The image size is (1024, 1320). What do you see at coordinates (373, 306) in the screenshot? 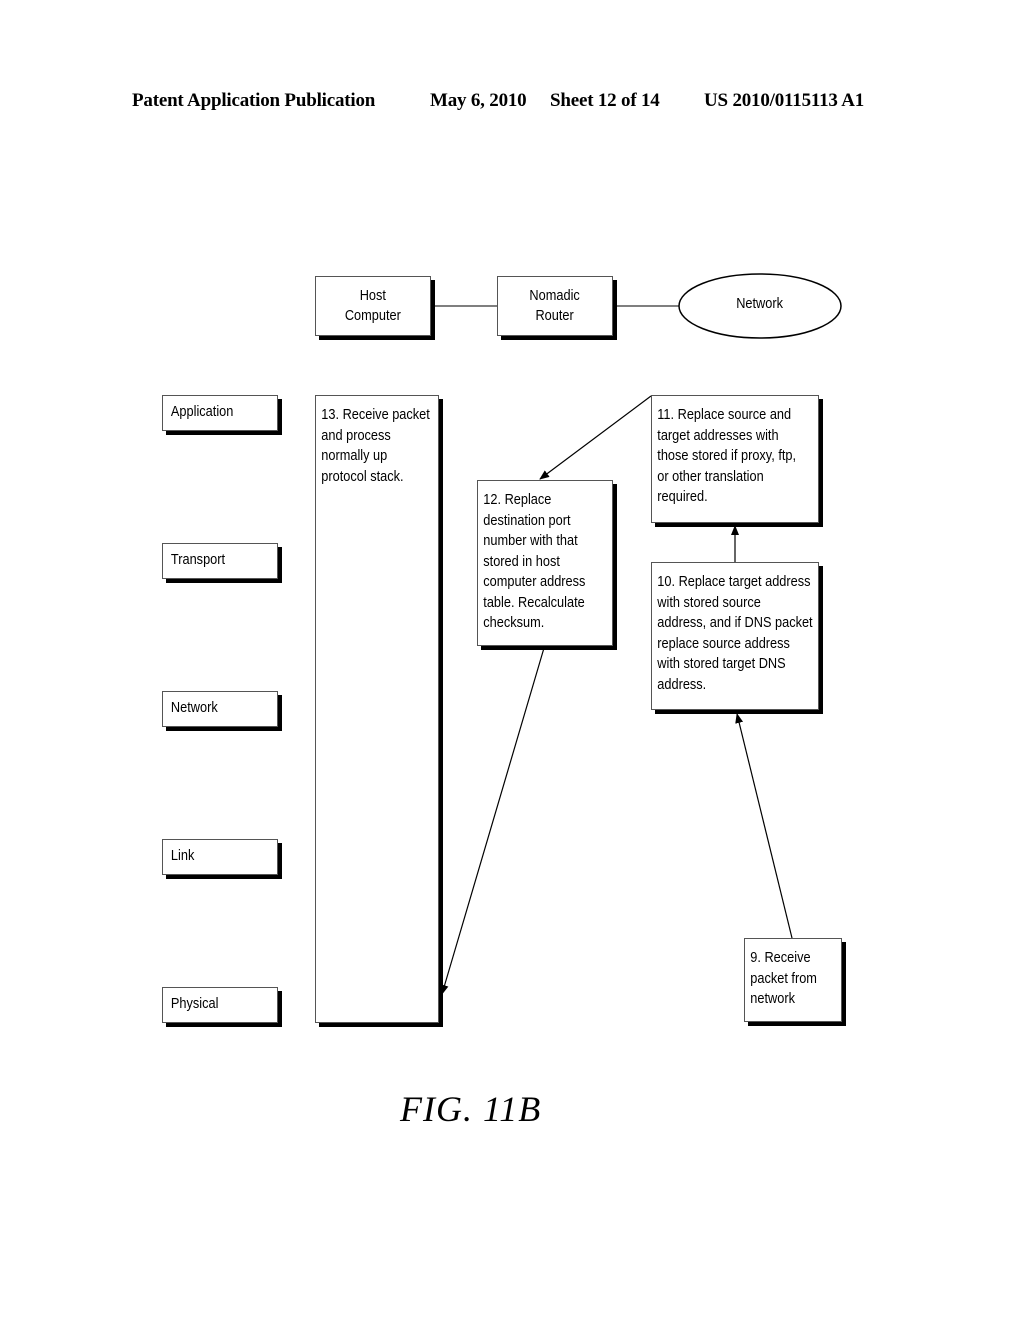
I see `host-computer-node: Host Computer` at bounding box center [373, 306].